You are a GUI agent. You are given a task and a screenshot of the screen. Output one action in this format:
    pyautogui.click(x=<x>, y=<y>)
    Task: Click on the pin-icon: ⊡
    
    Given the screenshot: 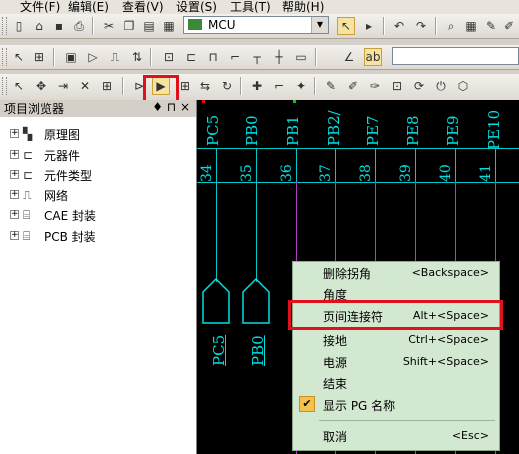 What is the action you would take?
    pyautogui.click(x=169, y=57)
    